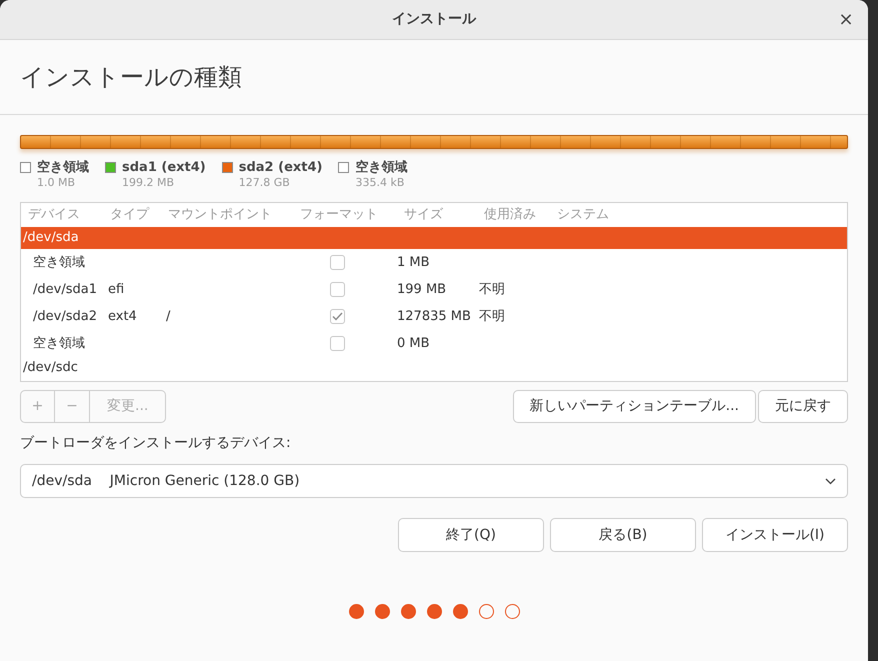 The height and width of the screenshot is (661, 878). What do you see at coordinates (775, 535) in the screenshot?
I see `dialog-button: インストール(I)` at bounding box center [775, 535].